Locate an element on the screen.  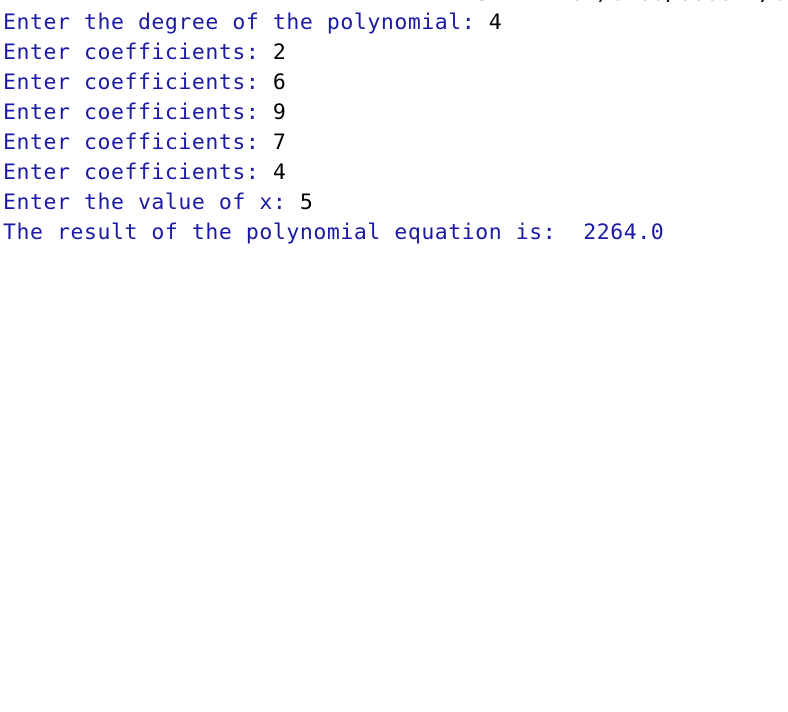
prompt-text: Enter the value of x: is located at coordinates (151, 202).